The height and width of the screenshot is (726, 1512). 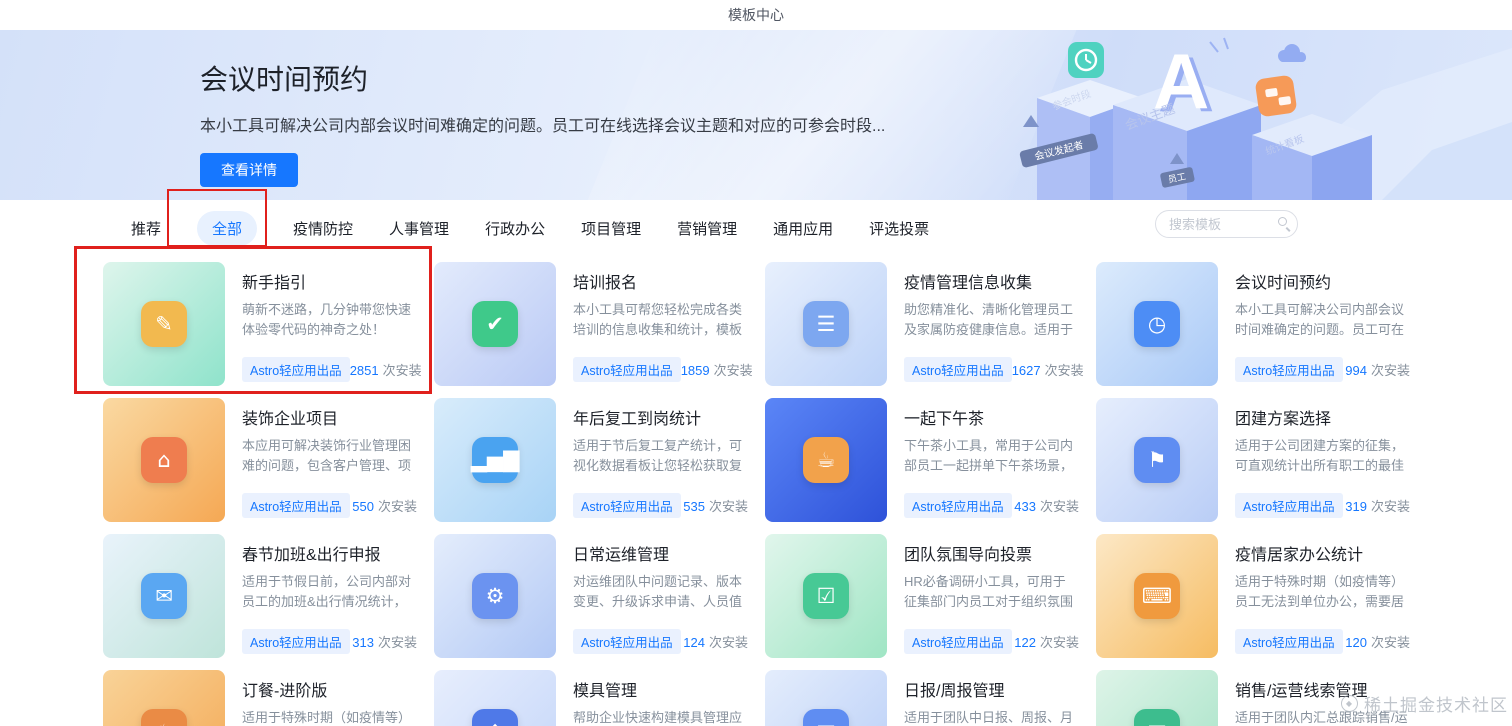 I want to click on card-title: 培训报名, so click(x=605, y=283).